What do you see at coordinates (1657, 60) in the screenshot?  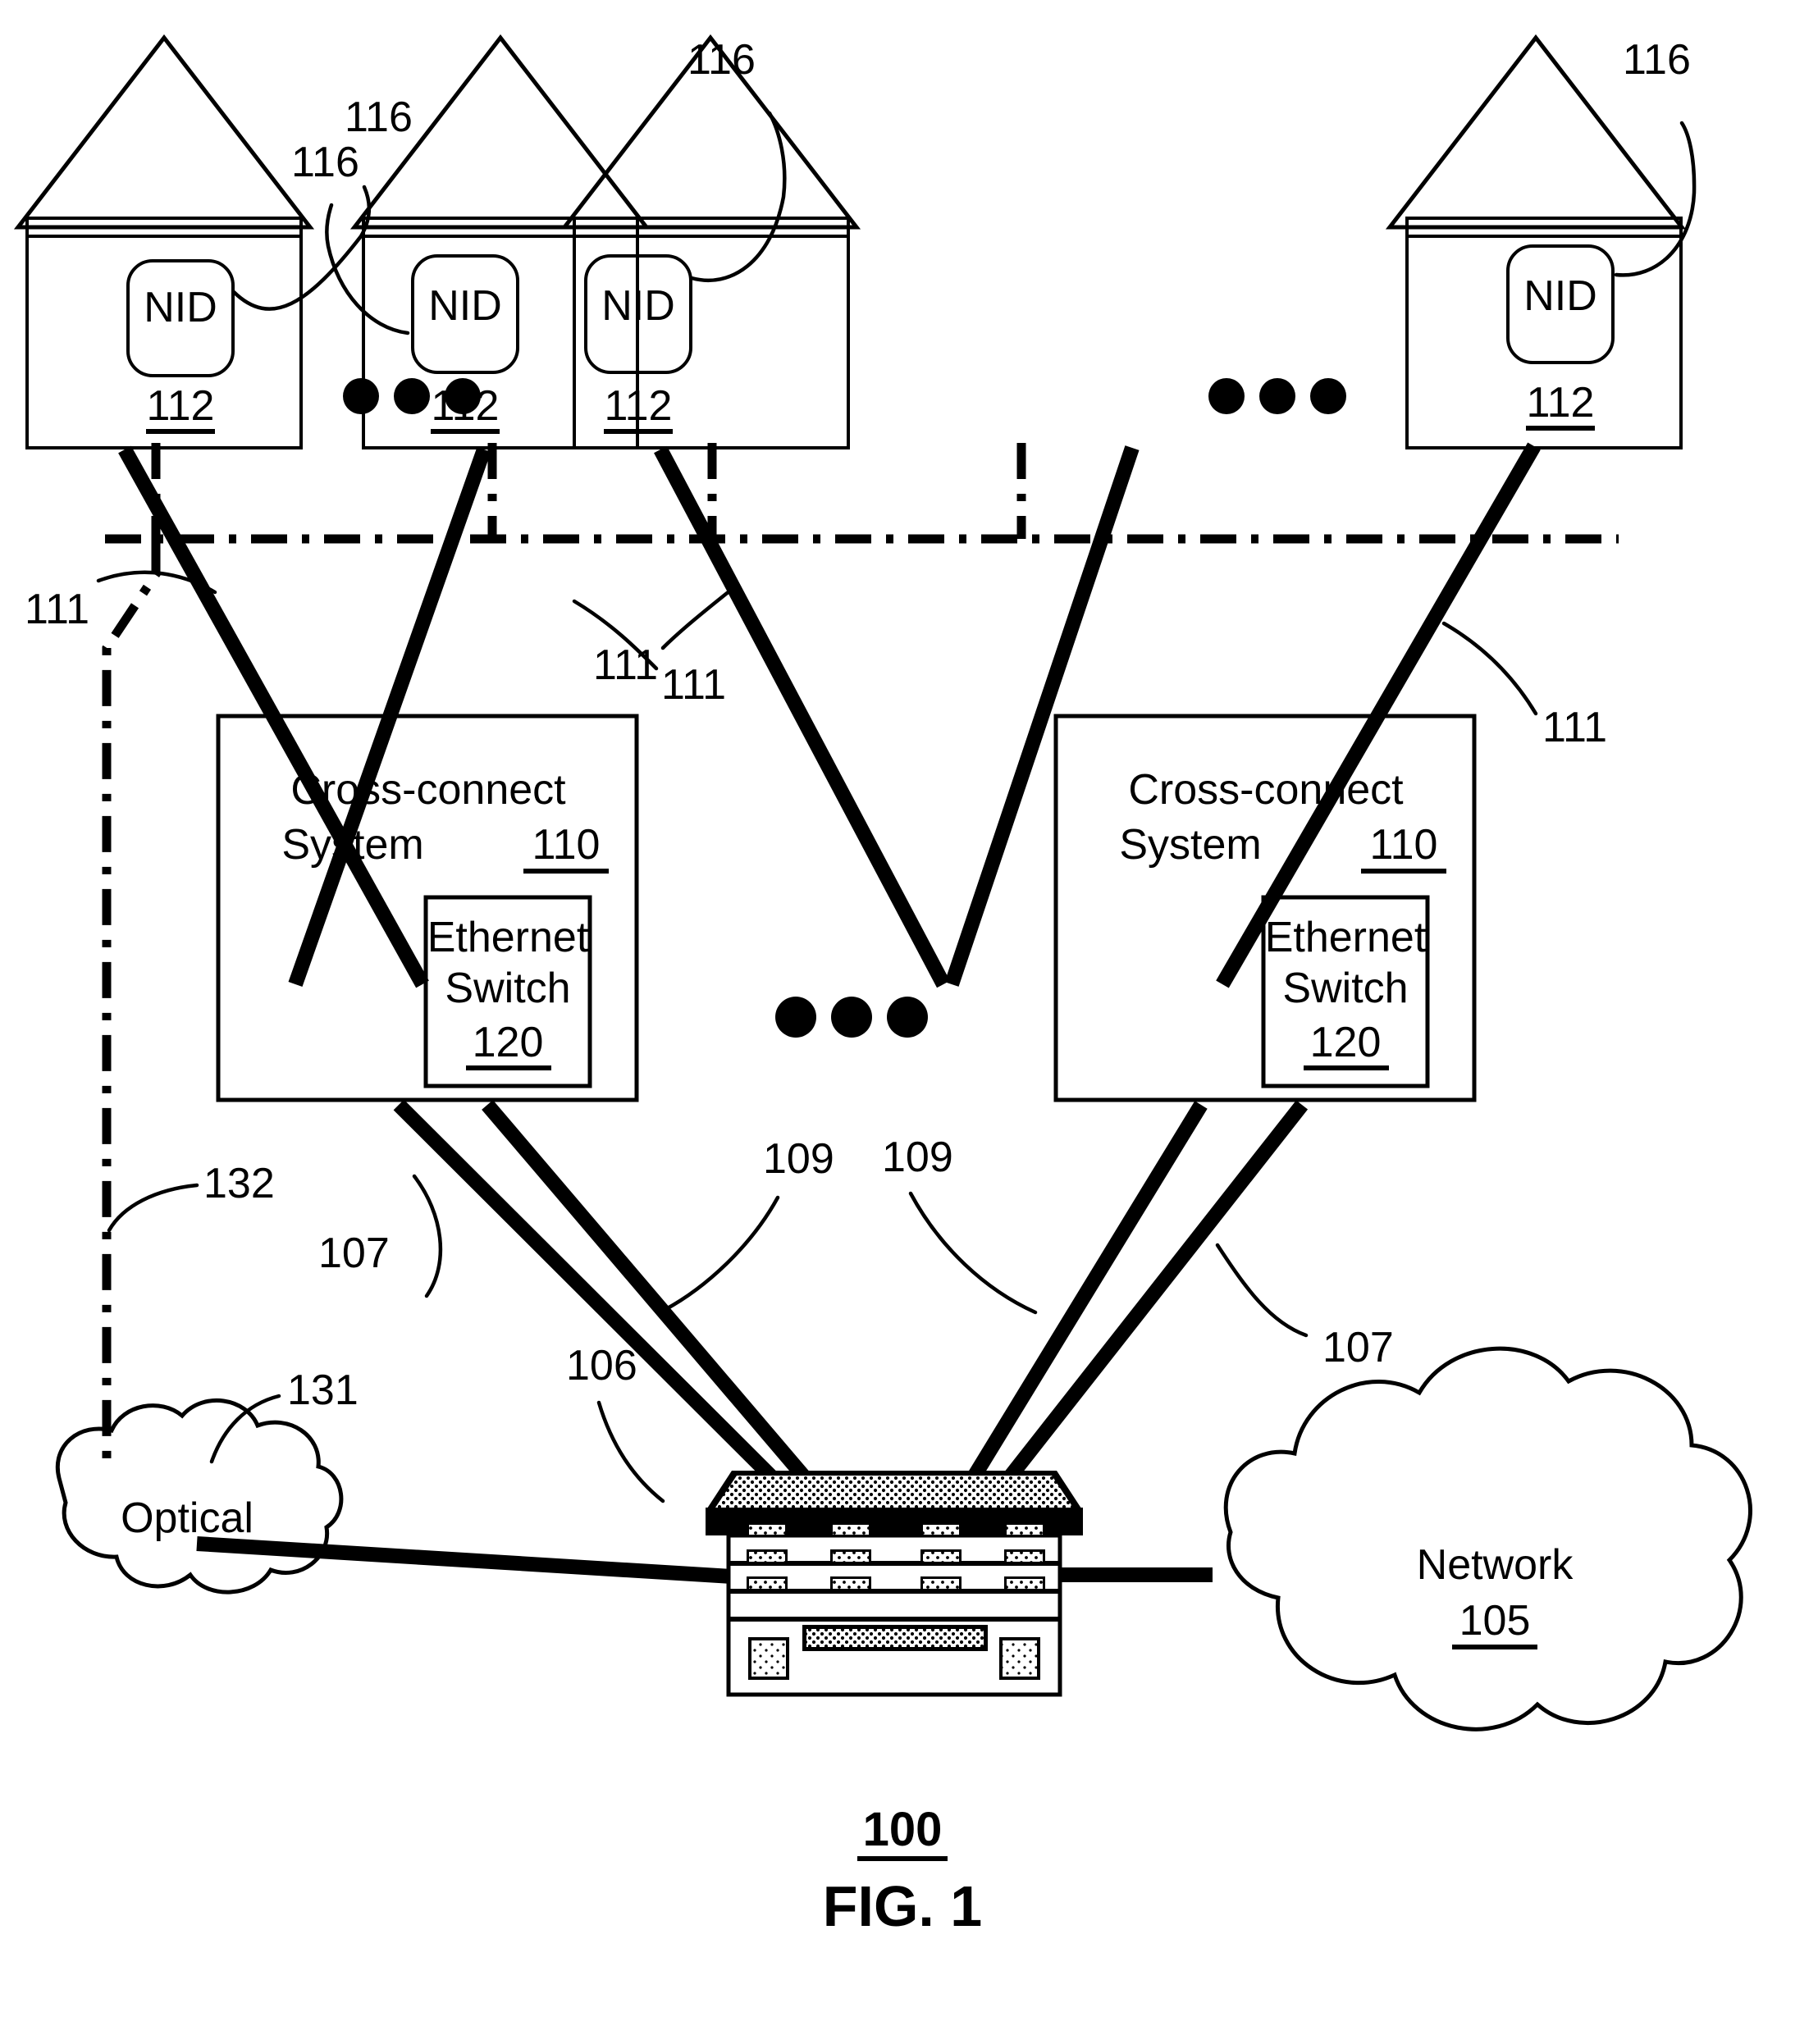 I see `callout-116-4: 116` at bounding box center [1657, 60].